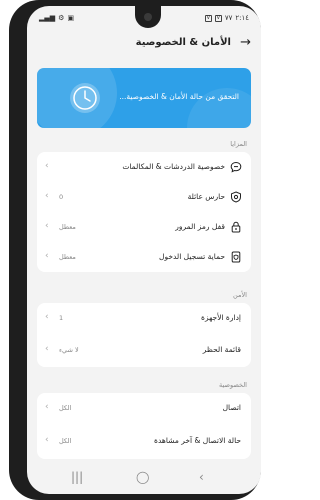 The width and height of the screenshot is (320, 500). I want to click on section-label-privacy: الخصوصية, so click(233, 385).